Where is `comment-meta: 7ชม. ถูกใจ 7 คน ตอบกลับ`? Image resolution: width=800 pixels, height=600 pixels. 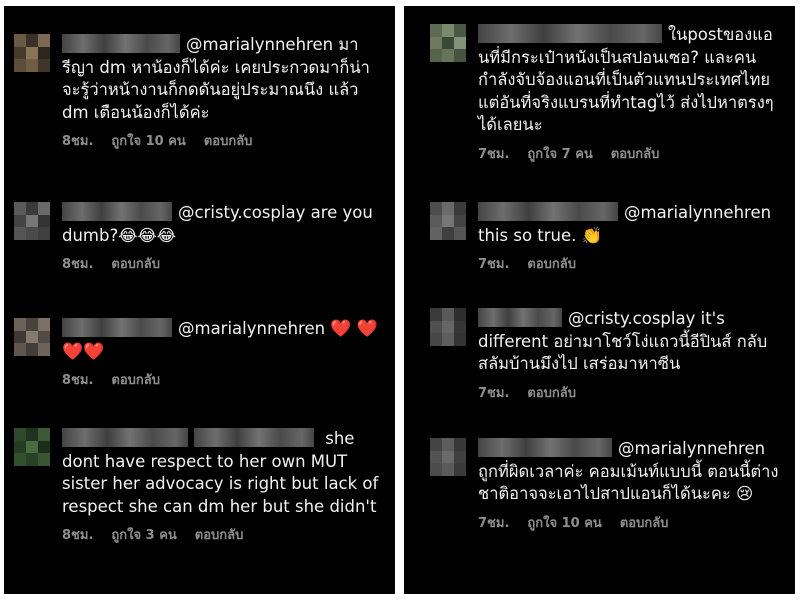
comment-meta: 7ชม. ถูกใจ 7 คน ตอบกลับ is located at coordinates (632, 153).